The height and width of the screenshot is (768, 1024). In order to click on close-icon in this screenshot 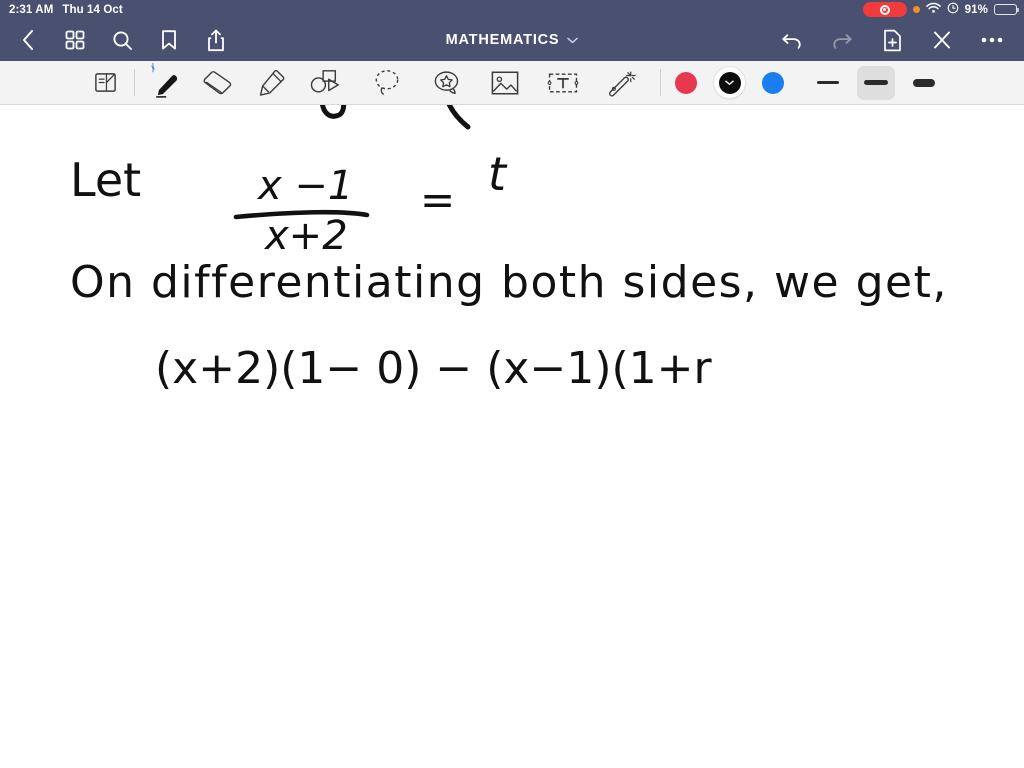, I will do `click(942, 40)`.